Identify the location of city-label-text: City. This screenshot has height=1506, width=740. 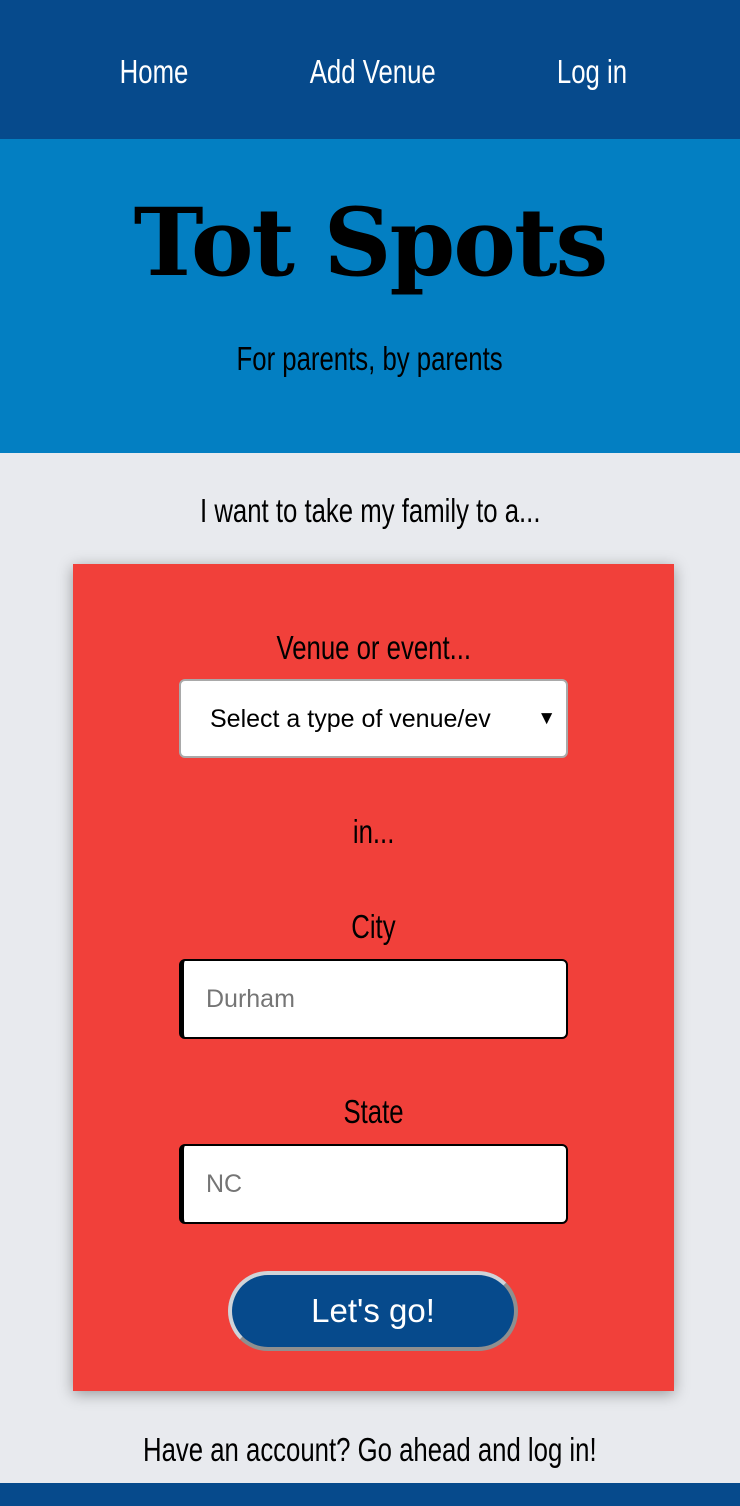
(373, 926).